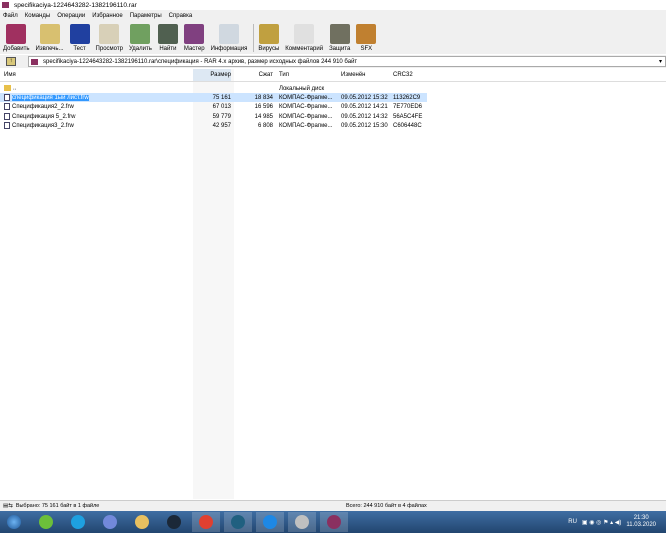  What do you see at coordinates (194, 38) in the screenshot?
I see `toolbar-button-6: Мастер` at bounding box center [194, 38].